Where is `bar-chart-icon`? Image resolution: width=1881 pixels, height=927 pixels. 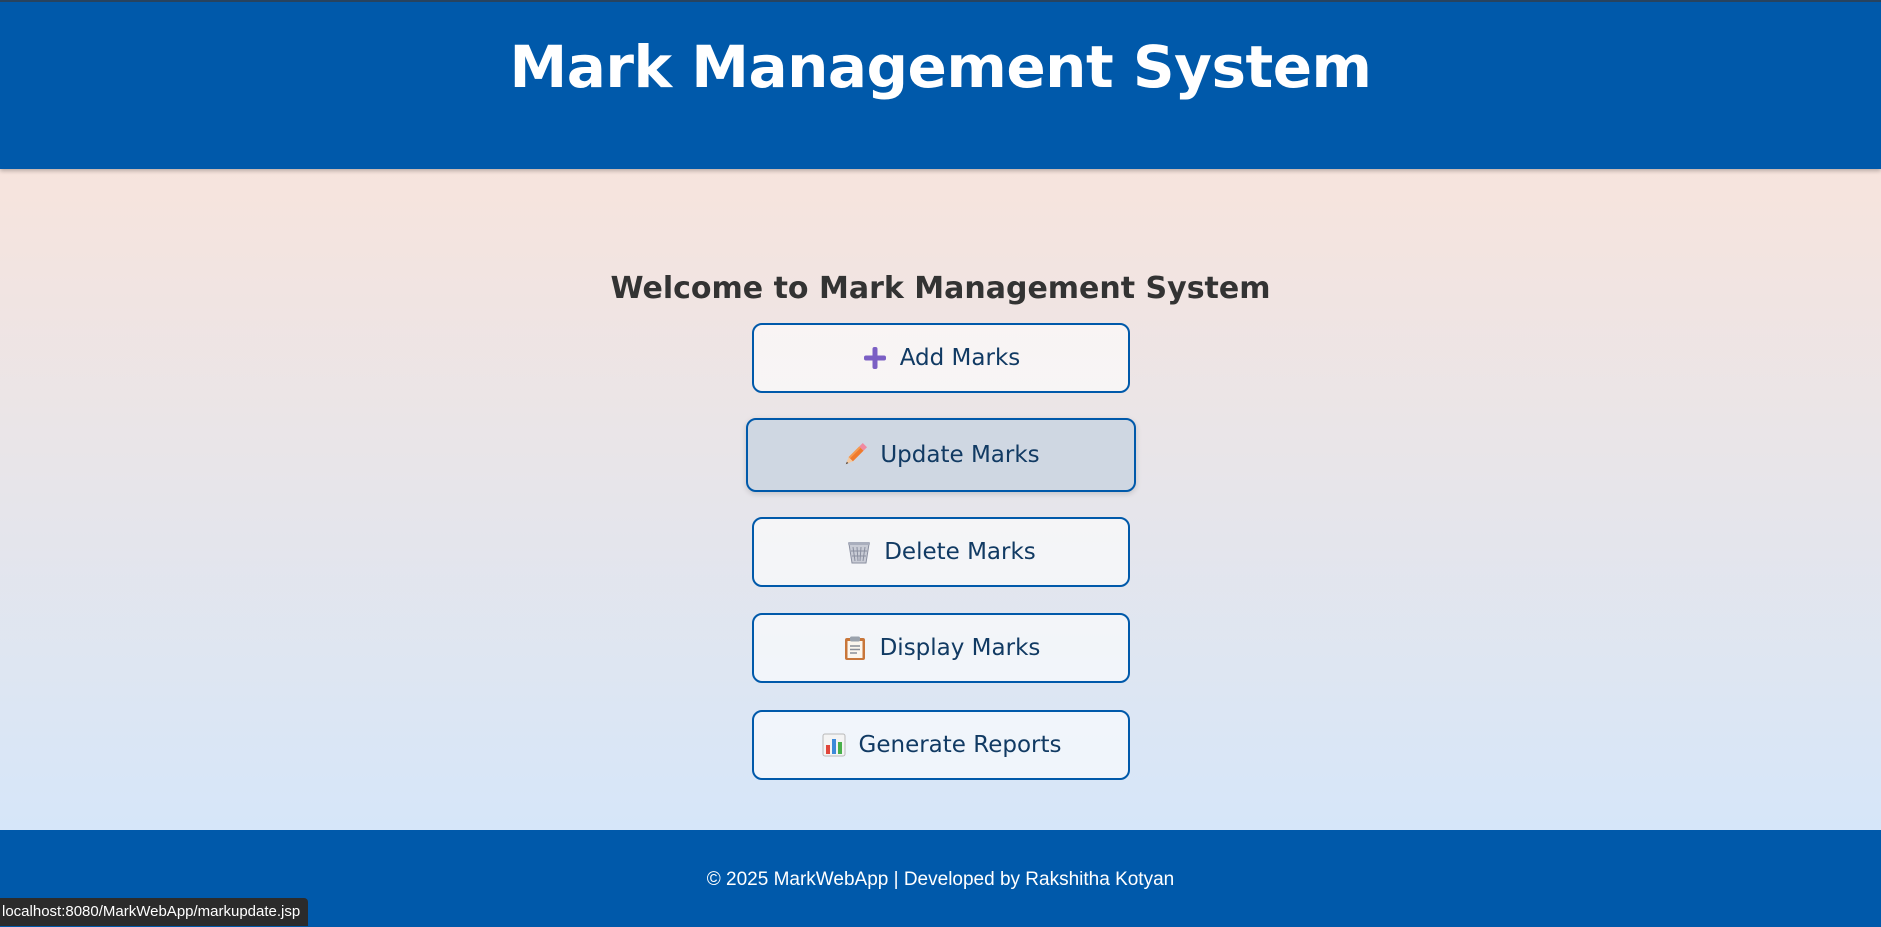
bar-chart-icon is located at coordinates (834, 745).